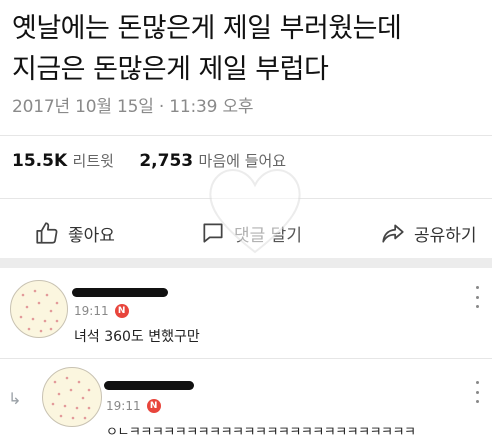  I want to click on speech-bubble-icon, so click(213, 233).